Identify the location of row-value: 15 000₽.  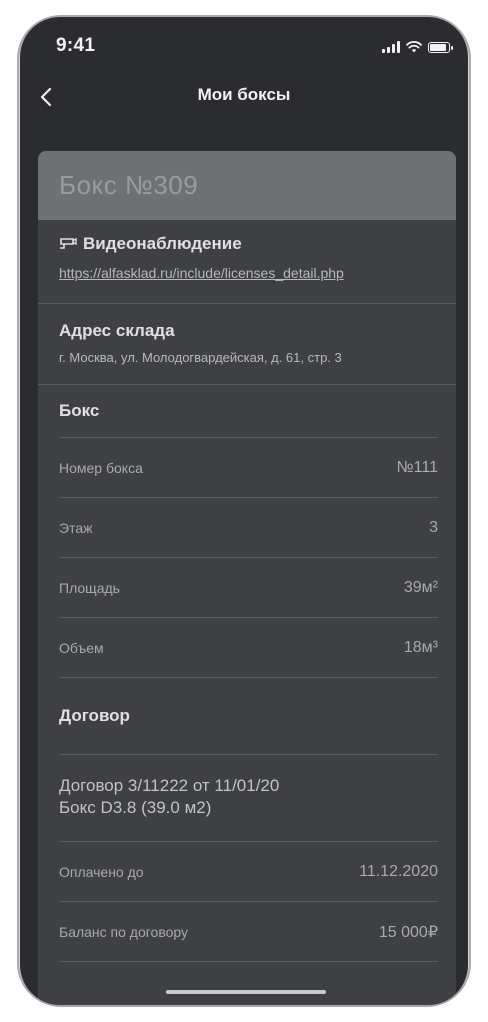
(408, 932).